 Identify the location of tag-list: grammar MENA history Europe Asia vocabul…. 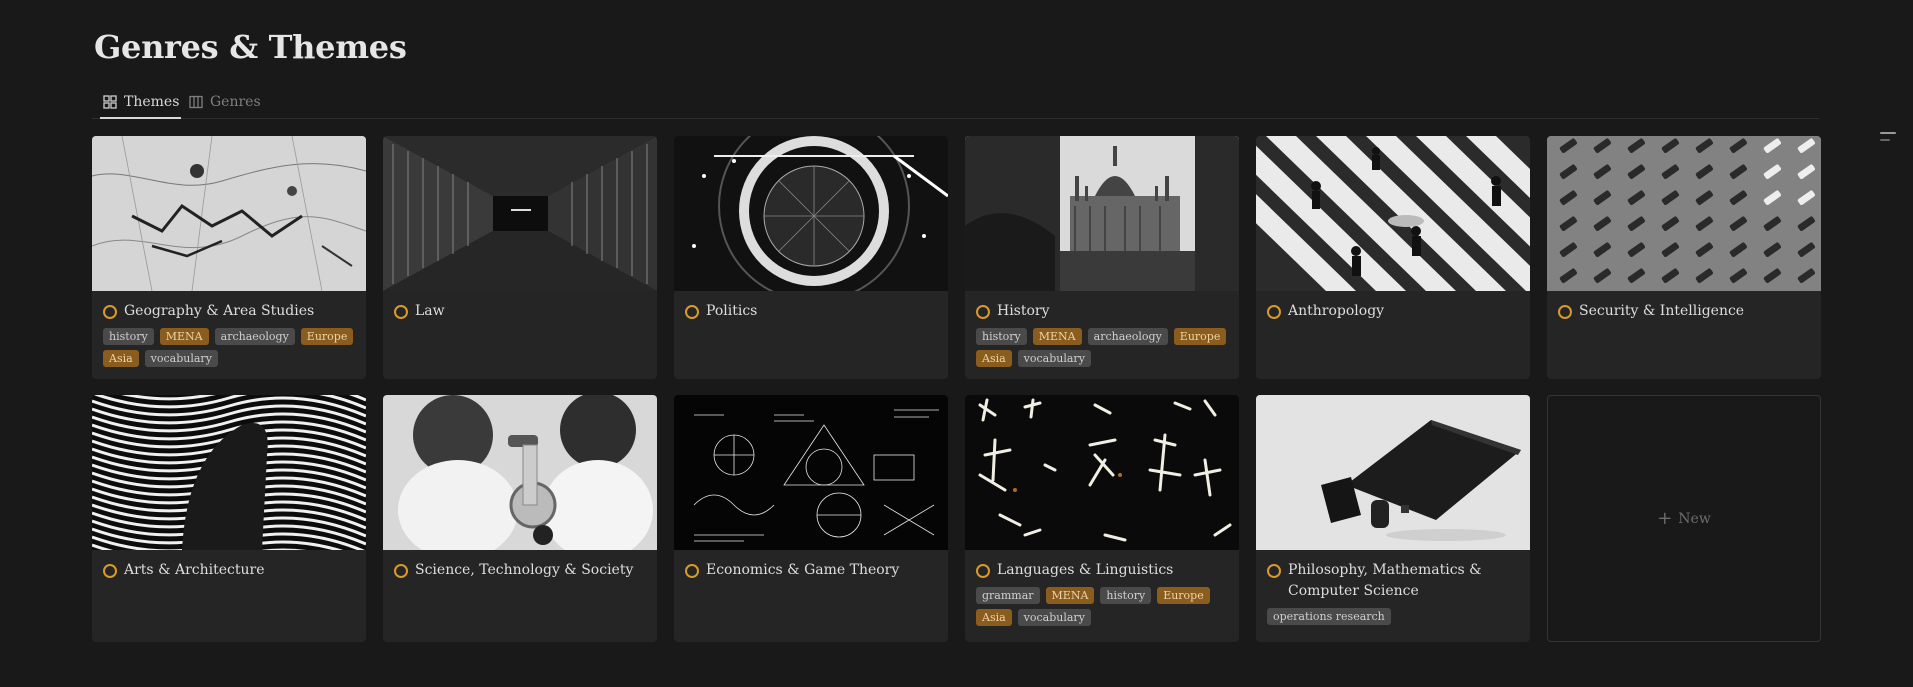
(1102, 606).